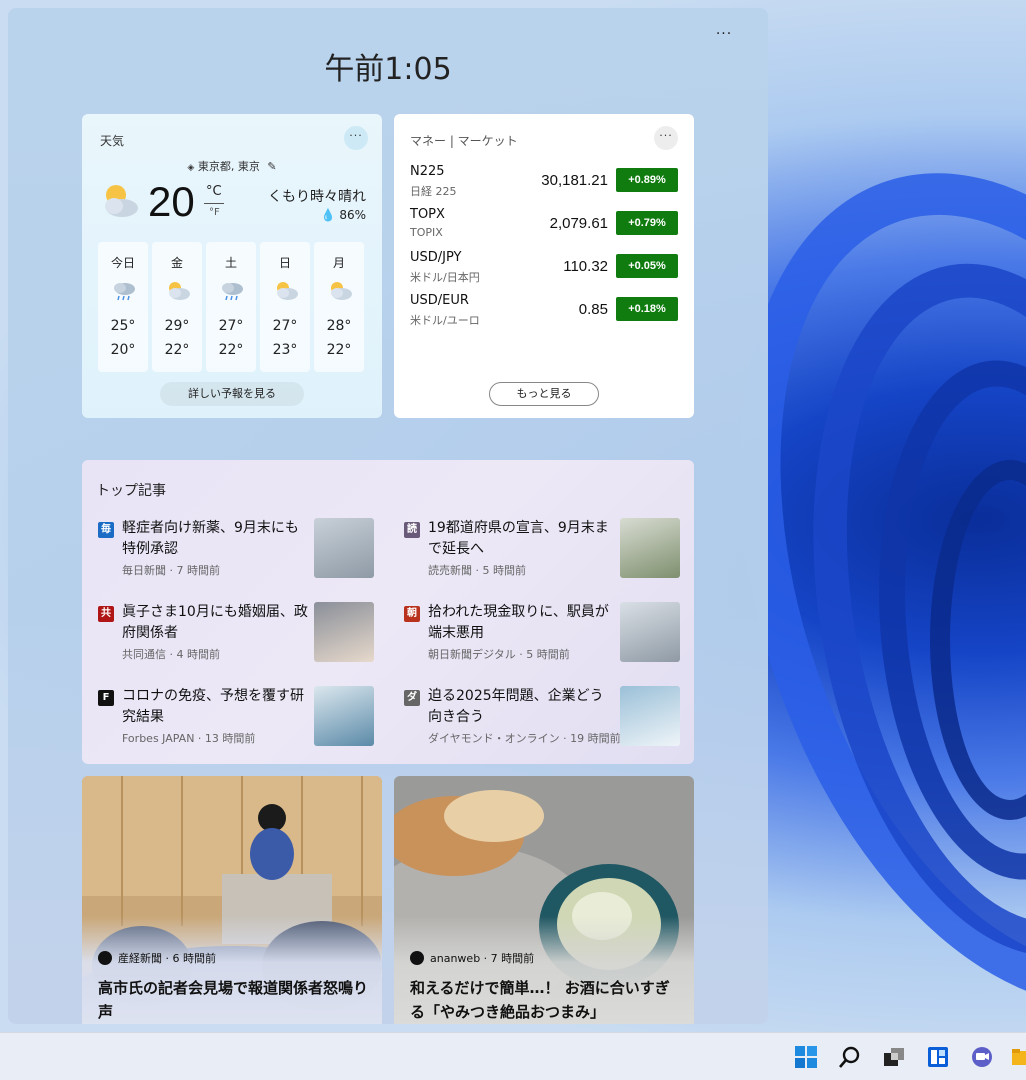 The image size is (1026, 1080). I want to click on market-value: 2,079.61, so click(578, 223).